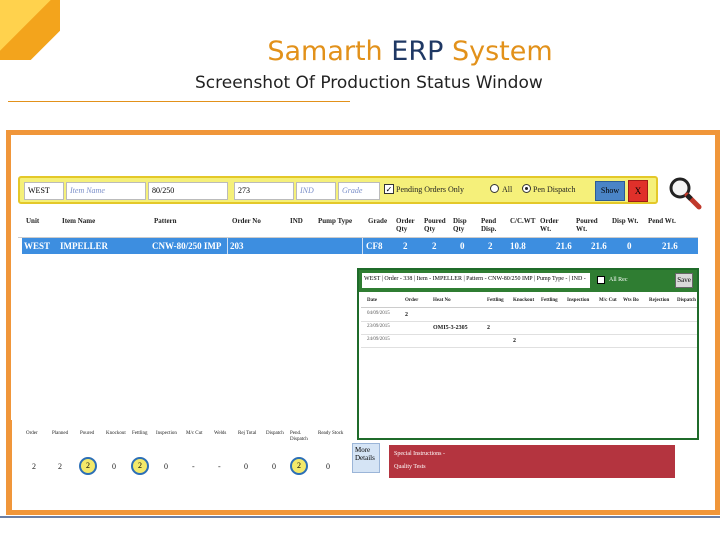 The width and height of the screenshot is (720, 540). I want to click on stat-label-order: Order, so click(32, 433).